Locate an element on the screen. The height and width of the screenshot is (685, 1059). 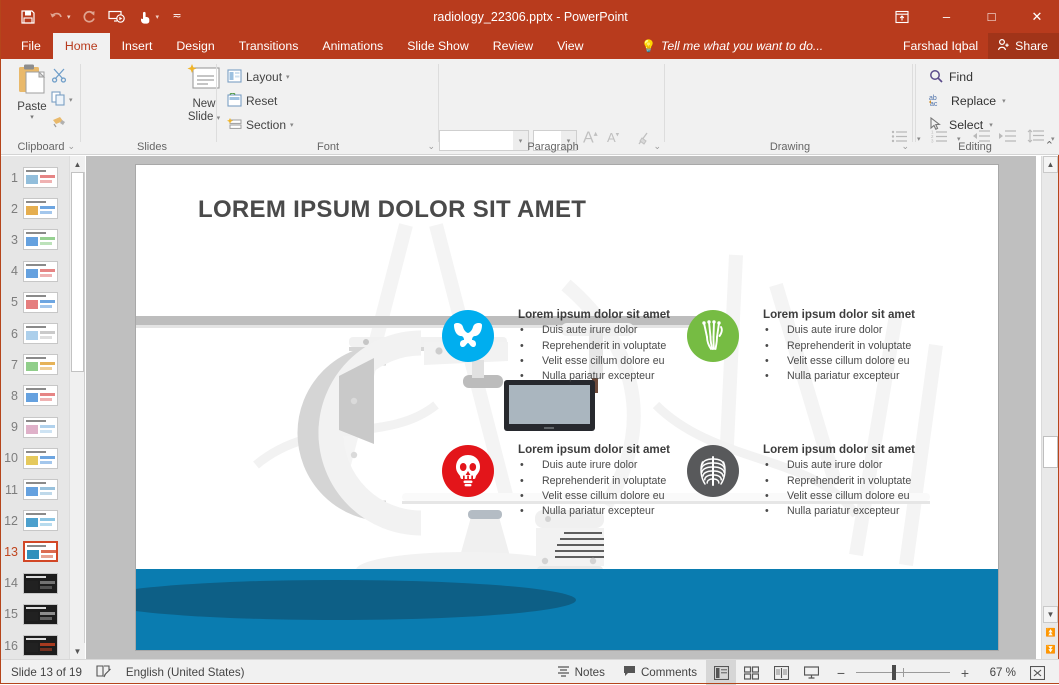
comments-button: Comments is located at coordinates (660, 672).